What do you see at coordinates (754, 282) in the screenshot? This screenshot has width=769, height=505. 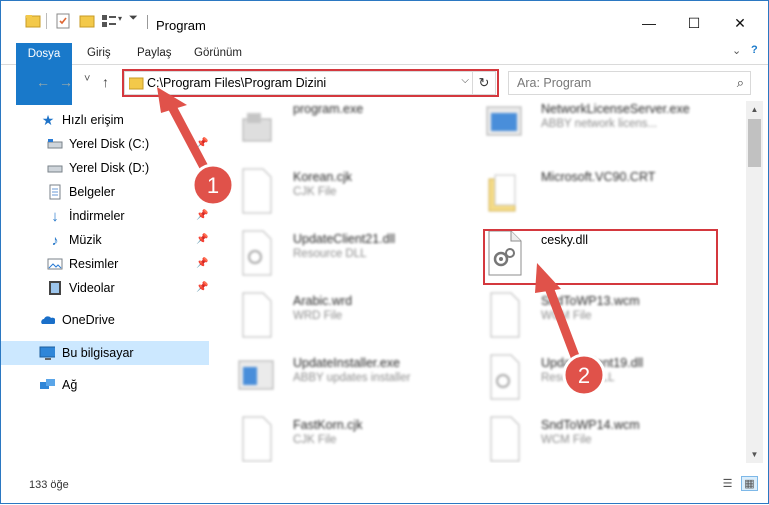 I see `vertical-scrollbar: ▲ ▼` at bounding box center [754, 282].